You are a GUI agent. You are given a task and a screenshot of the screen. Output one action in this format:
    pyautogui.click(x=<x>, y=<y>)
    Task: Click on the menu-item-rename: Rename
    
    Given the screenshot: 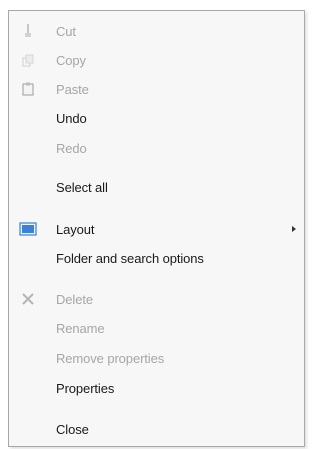 What is the action you would take?
    pyautogui.click(x=156, y=328)
    